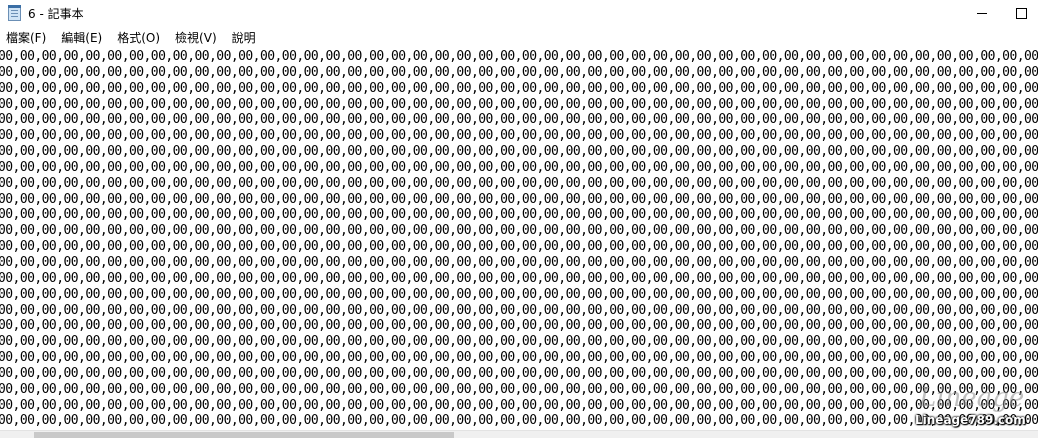 Image resolution: width=1038 pixels, height=438 pixels. What do you see at coordinates (244, 38) in the screenshot?
I see `menu-help: 說明` at bounding box center [244, 38].